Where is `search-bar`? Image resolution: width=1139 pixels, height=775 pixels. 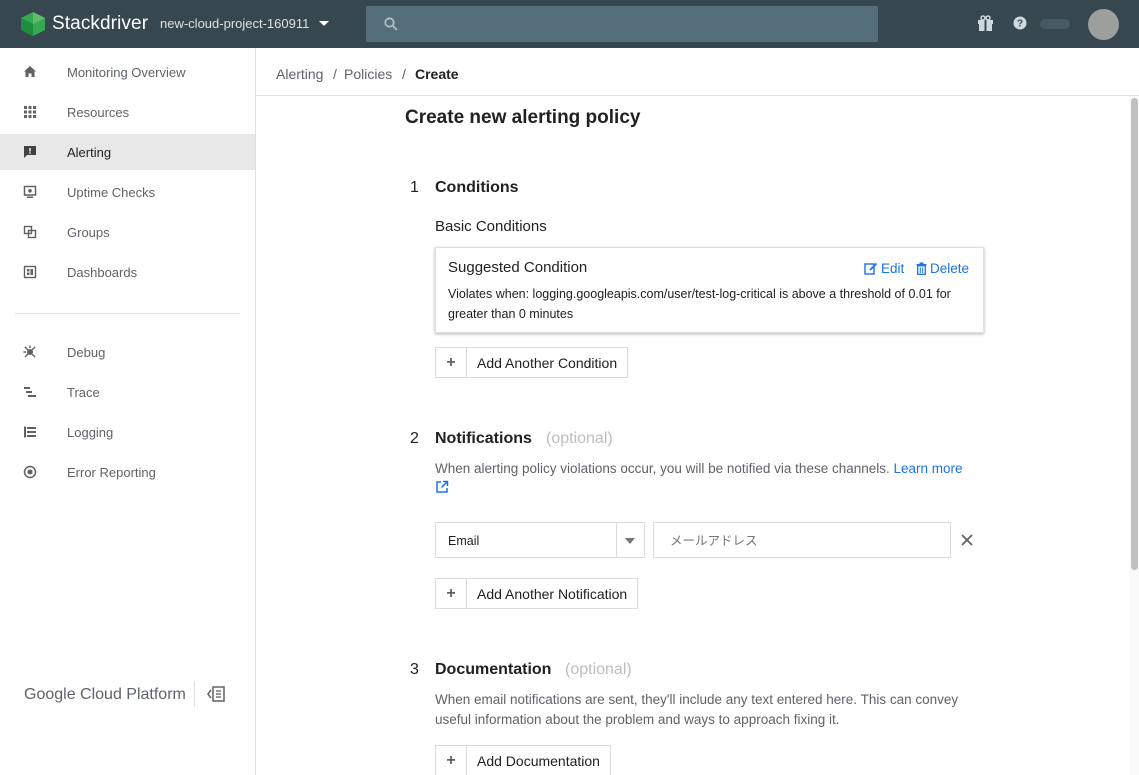 search-bar is located at coordinates (622, 24).